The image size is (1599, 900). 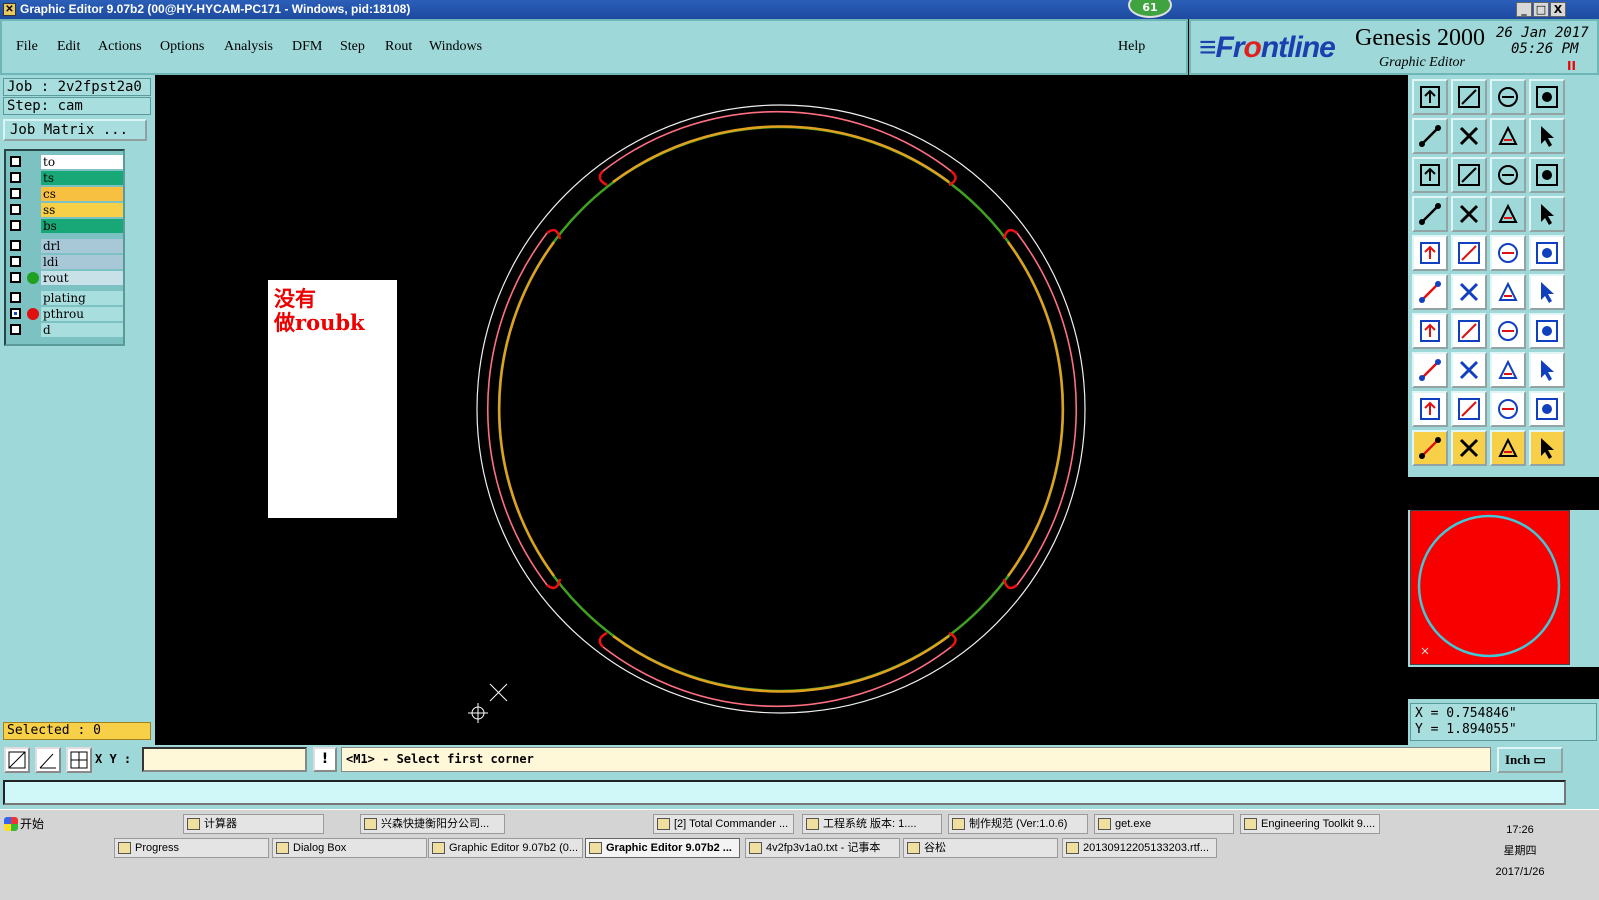 I want to click on xy-input, so click(x=224, y=759).